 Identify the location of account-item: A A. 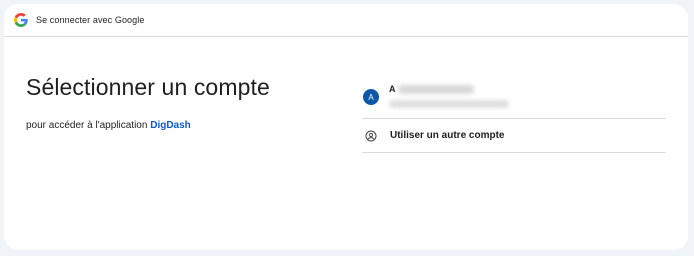
(514, 100).